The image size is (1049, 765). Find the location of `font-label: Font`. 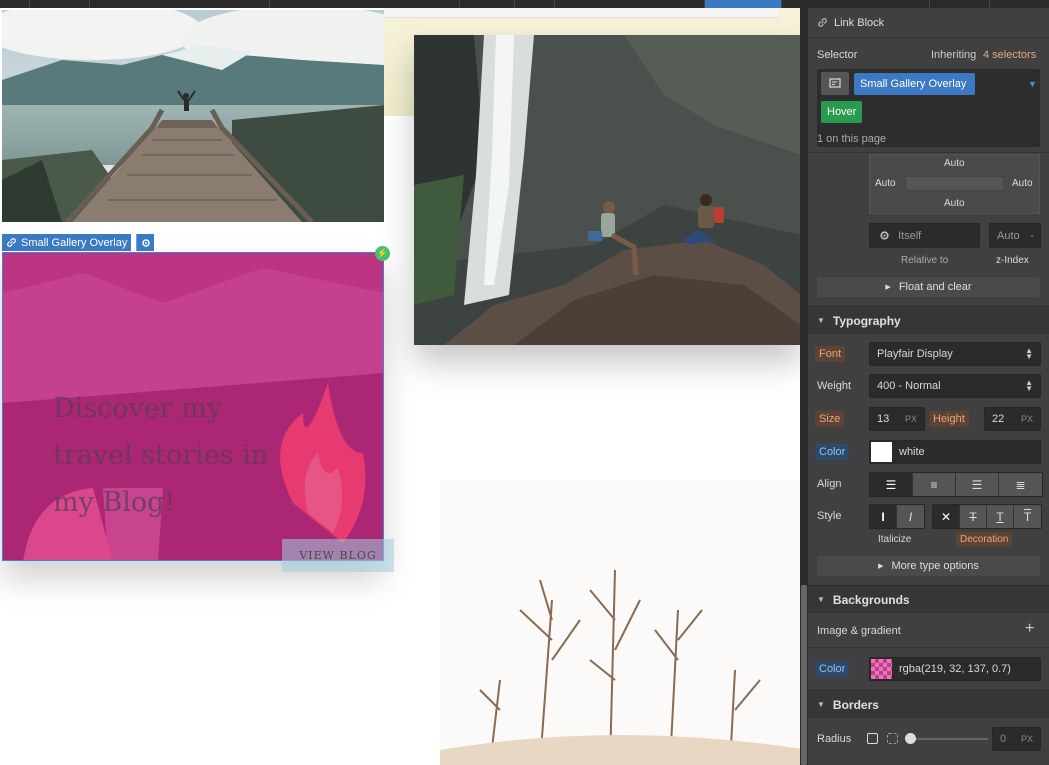

font-label: Font is located at coordinates (830, 354).